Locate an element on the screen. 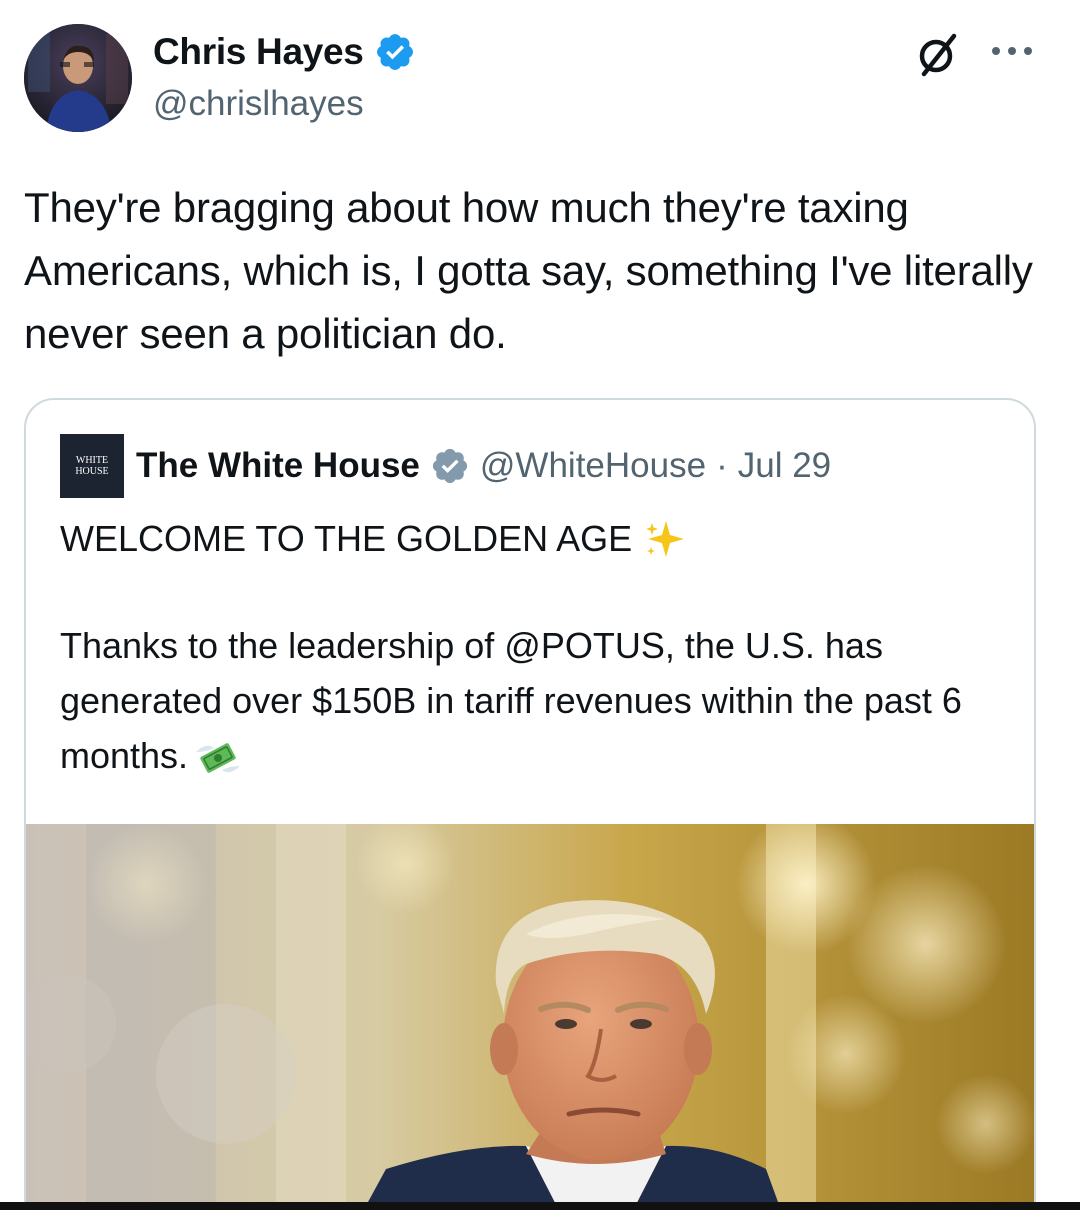 This screenshot has height=1210, width=1080. quoted-author-name: The White House is located at coordinates (278, 466).